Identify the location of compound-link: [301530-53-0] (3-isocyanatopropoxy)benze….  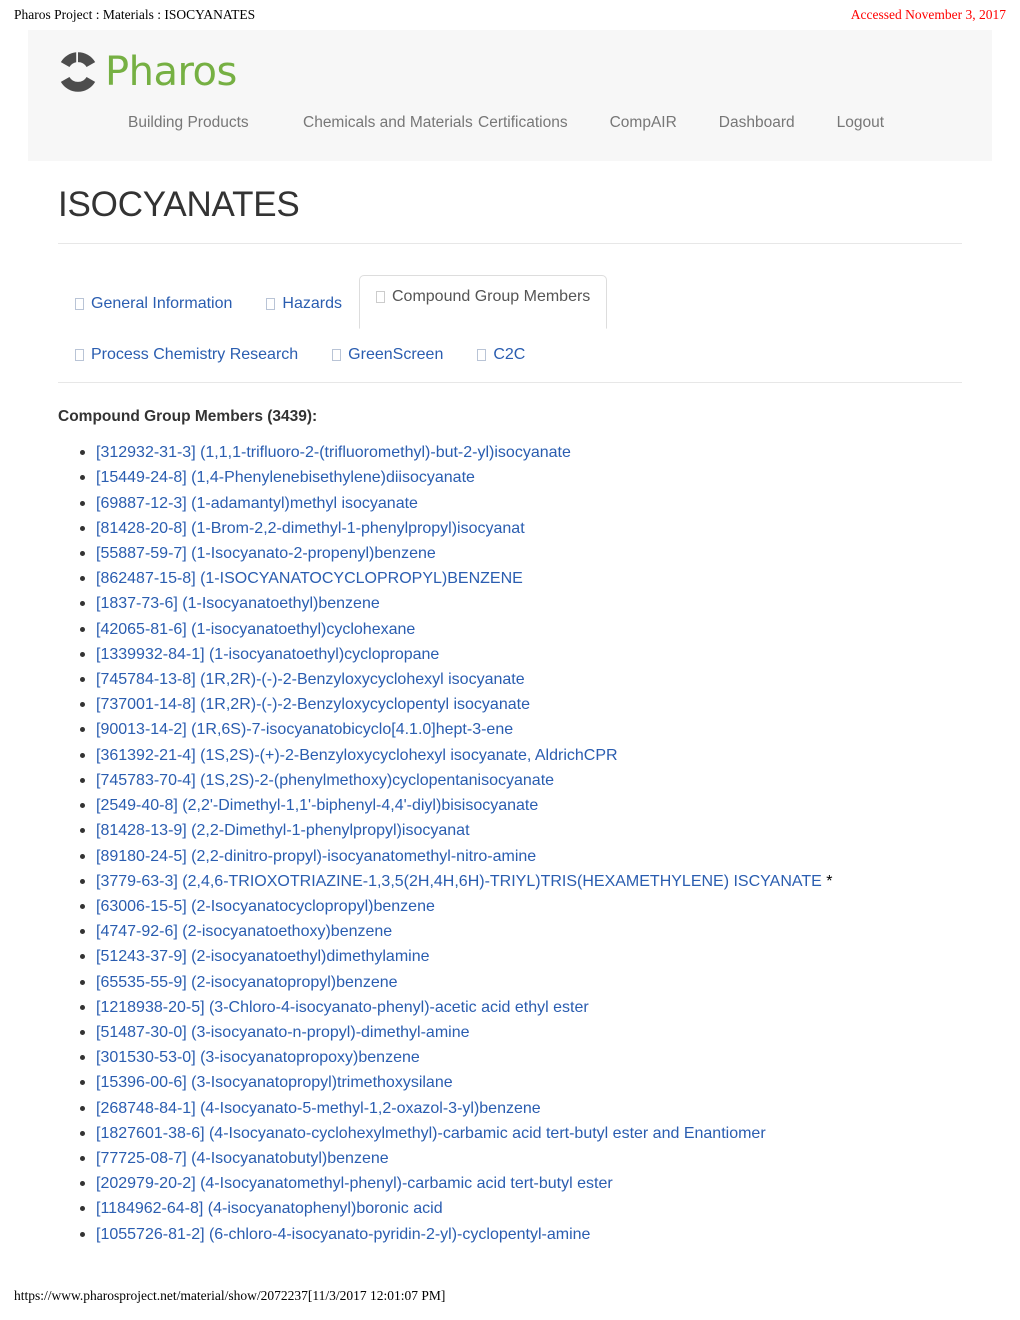
(258, 1057).